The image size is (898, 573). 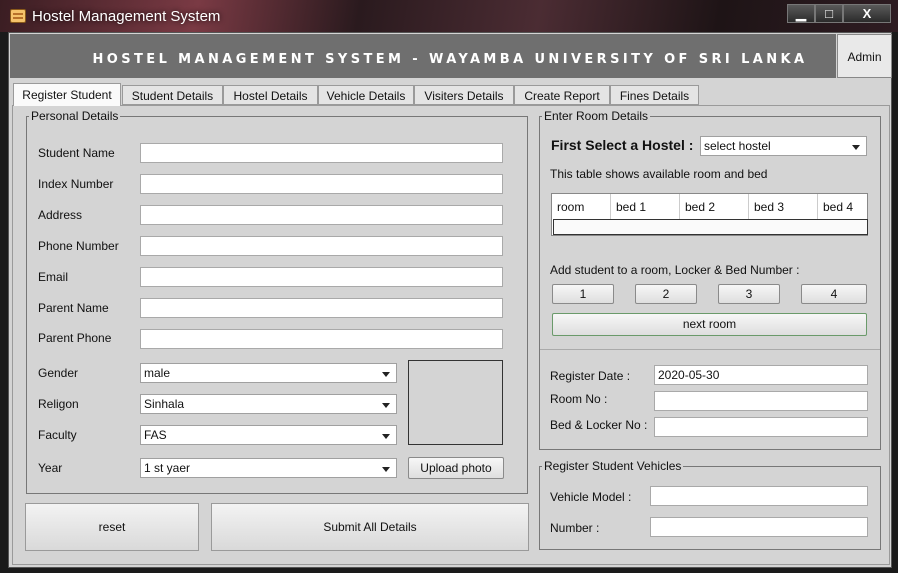 What do you see at coordinates (864, 56) in the screenshot?
I see `admin-button: Admin` at bounding box center [864, 56].